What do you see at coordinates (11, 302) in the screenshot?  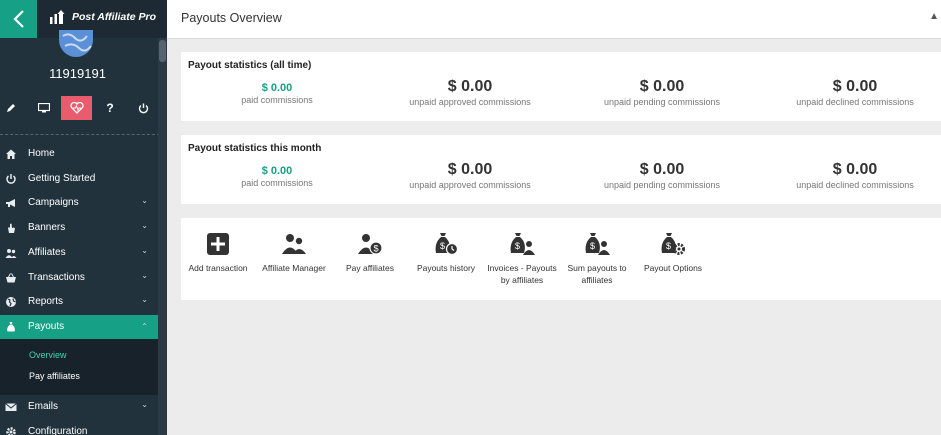 I see `globe-icon` at bounding box center [11, 302].